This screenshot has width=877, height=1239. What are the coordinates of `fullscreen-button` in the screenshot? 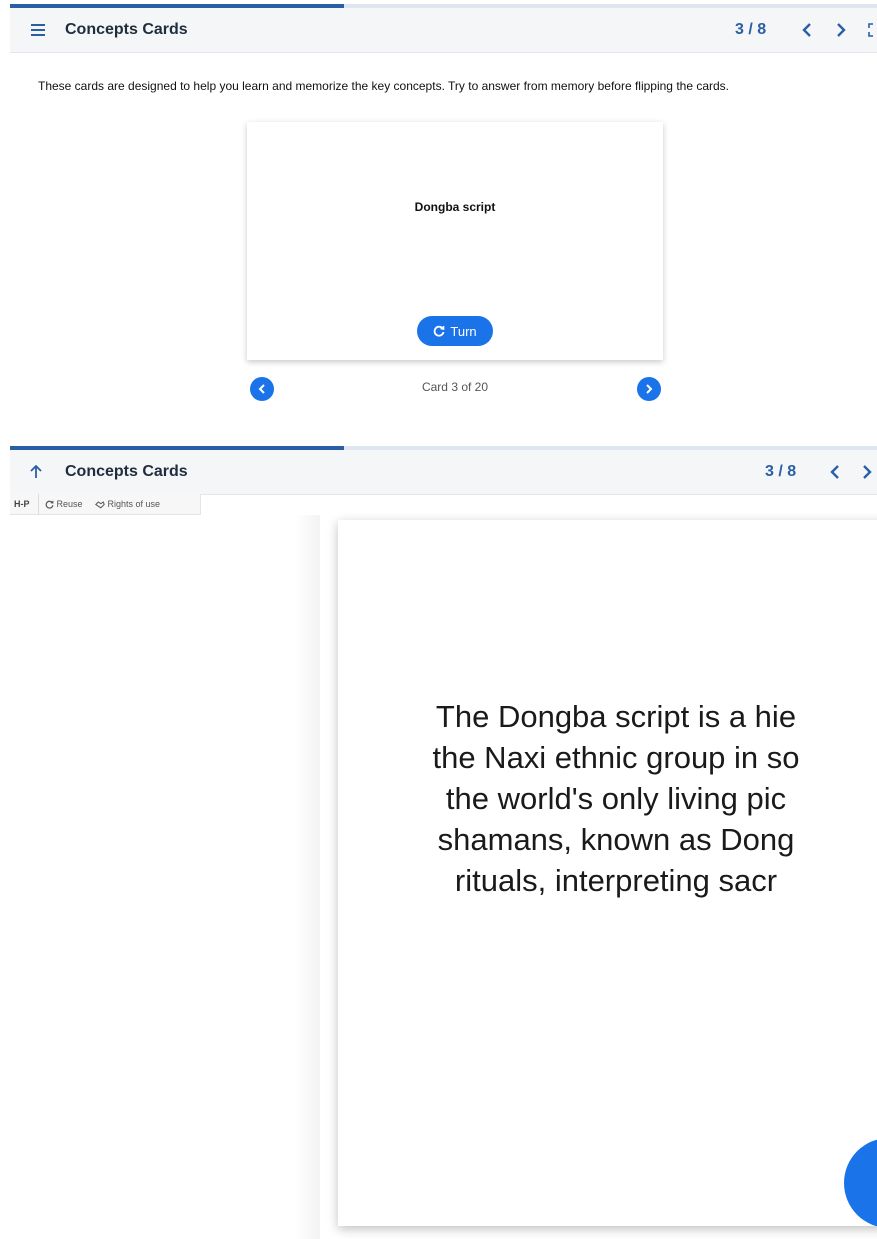 It's located at (869, 30).